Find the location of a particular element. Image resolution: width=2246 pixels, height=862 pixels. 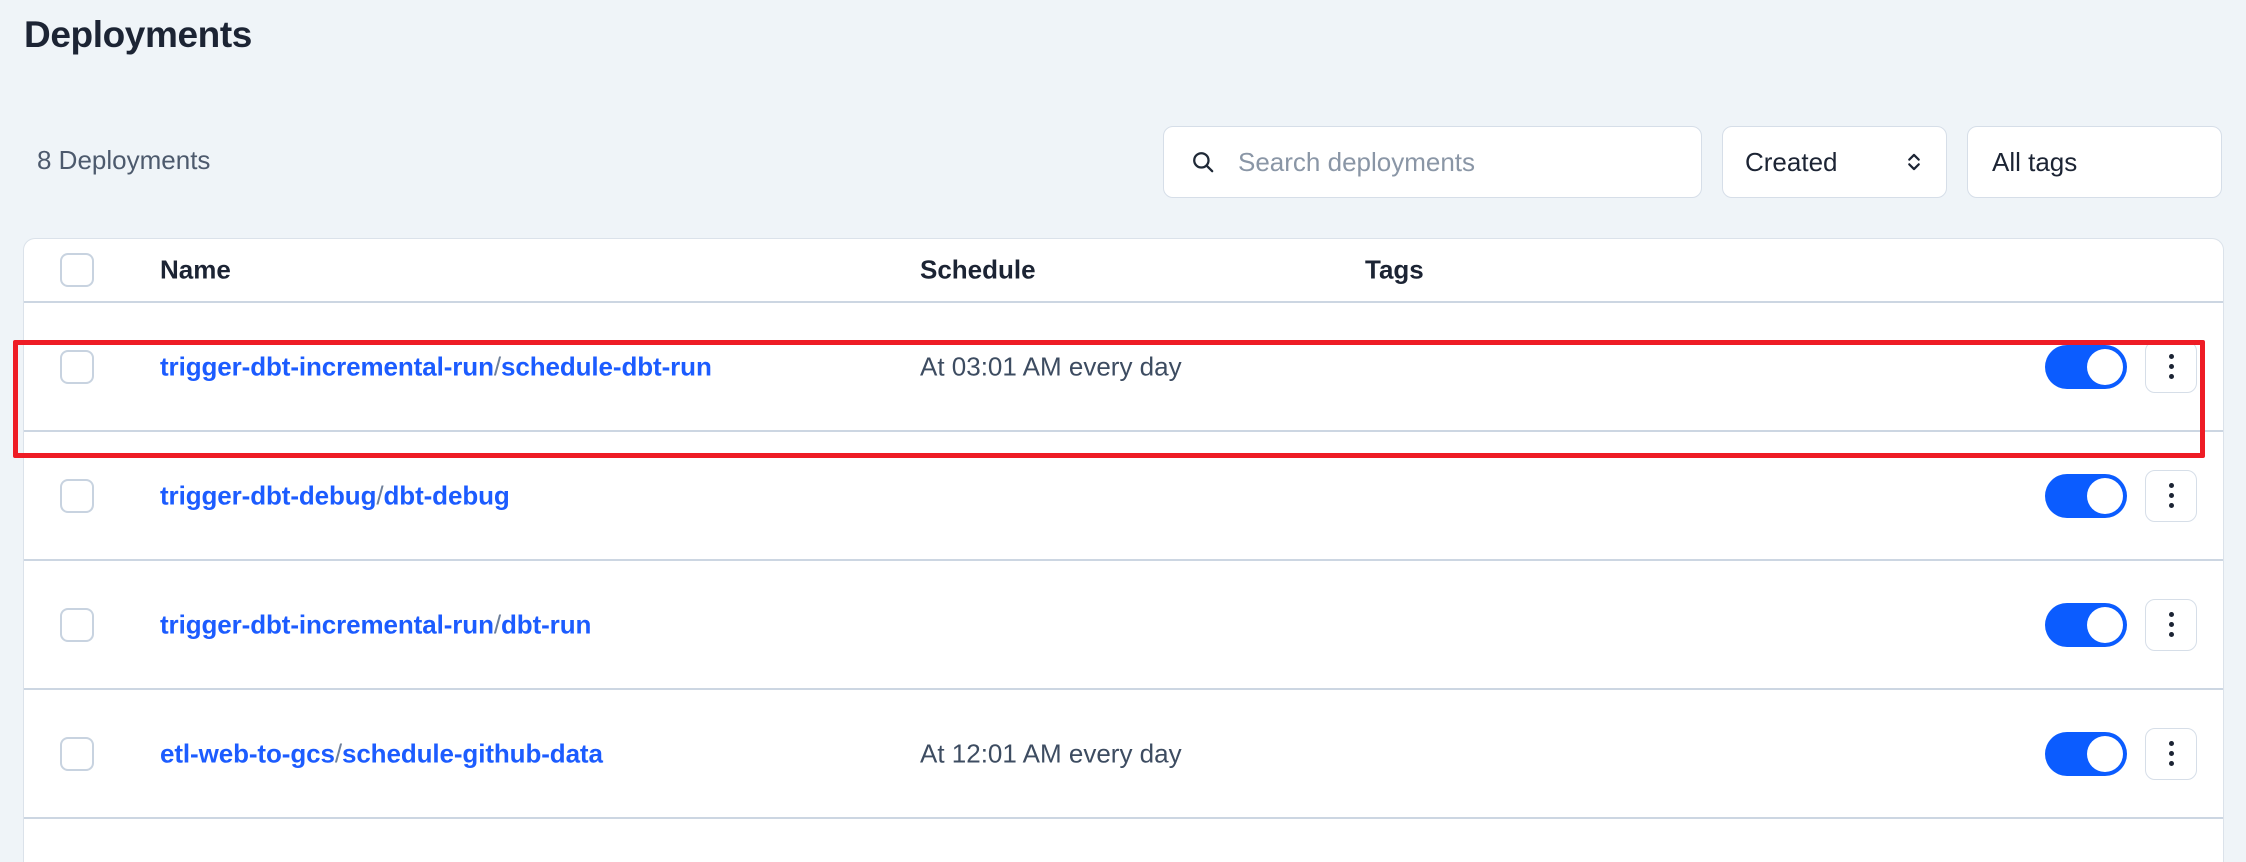

column-header-schedule: Schedule is located at coordinates (978, 270).